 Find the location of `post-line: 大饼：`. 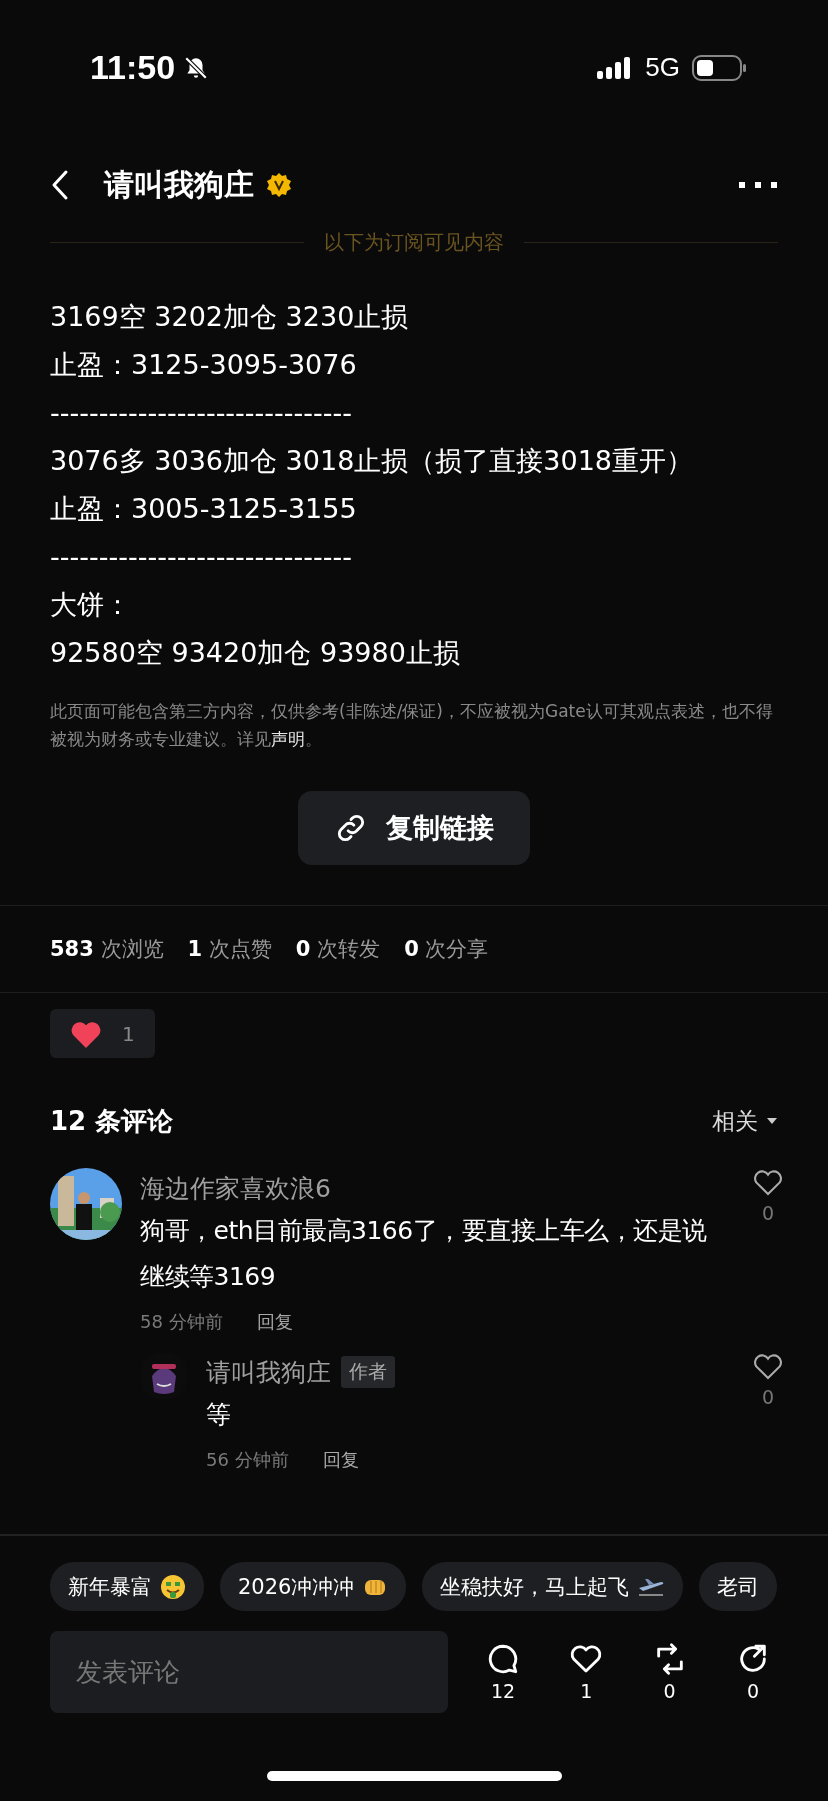

post-line: 大饼： is located at coordinates (91, 605).